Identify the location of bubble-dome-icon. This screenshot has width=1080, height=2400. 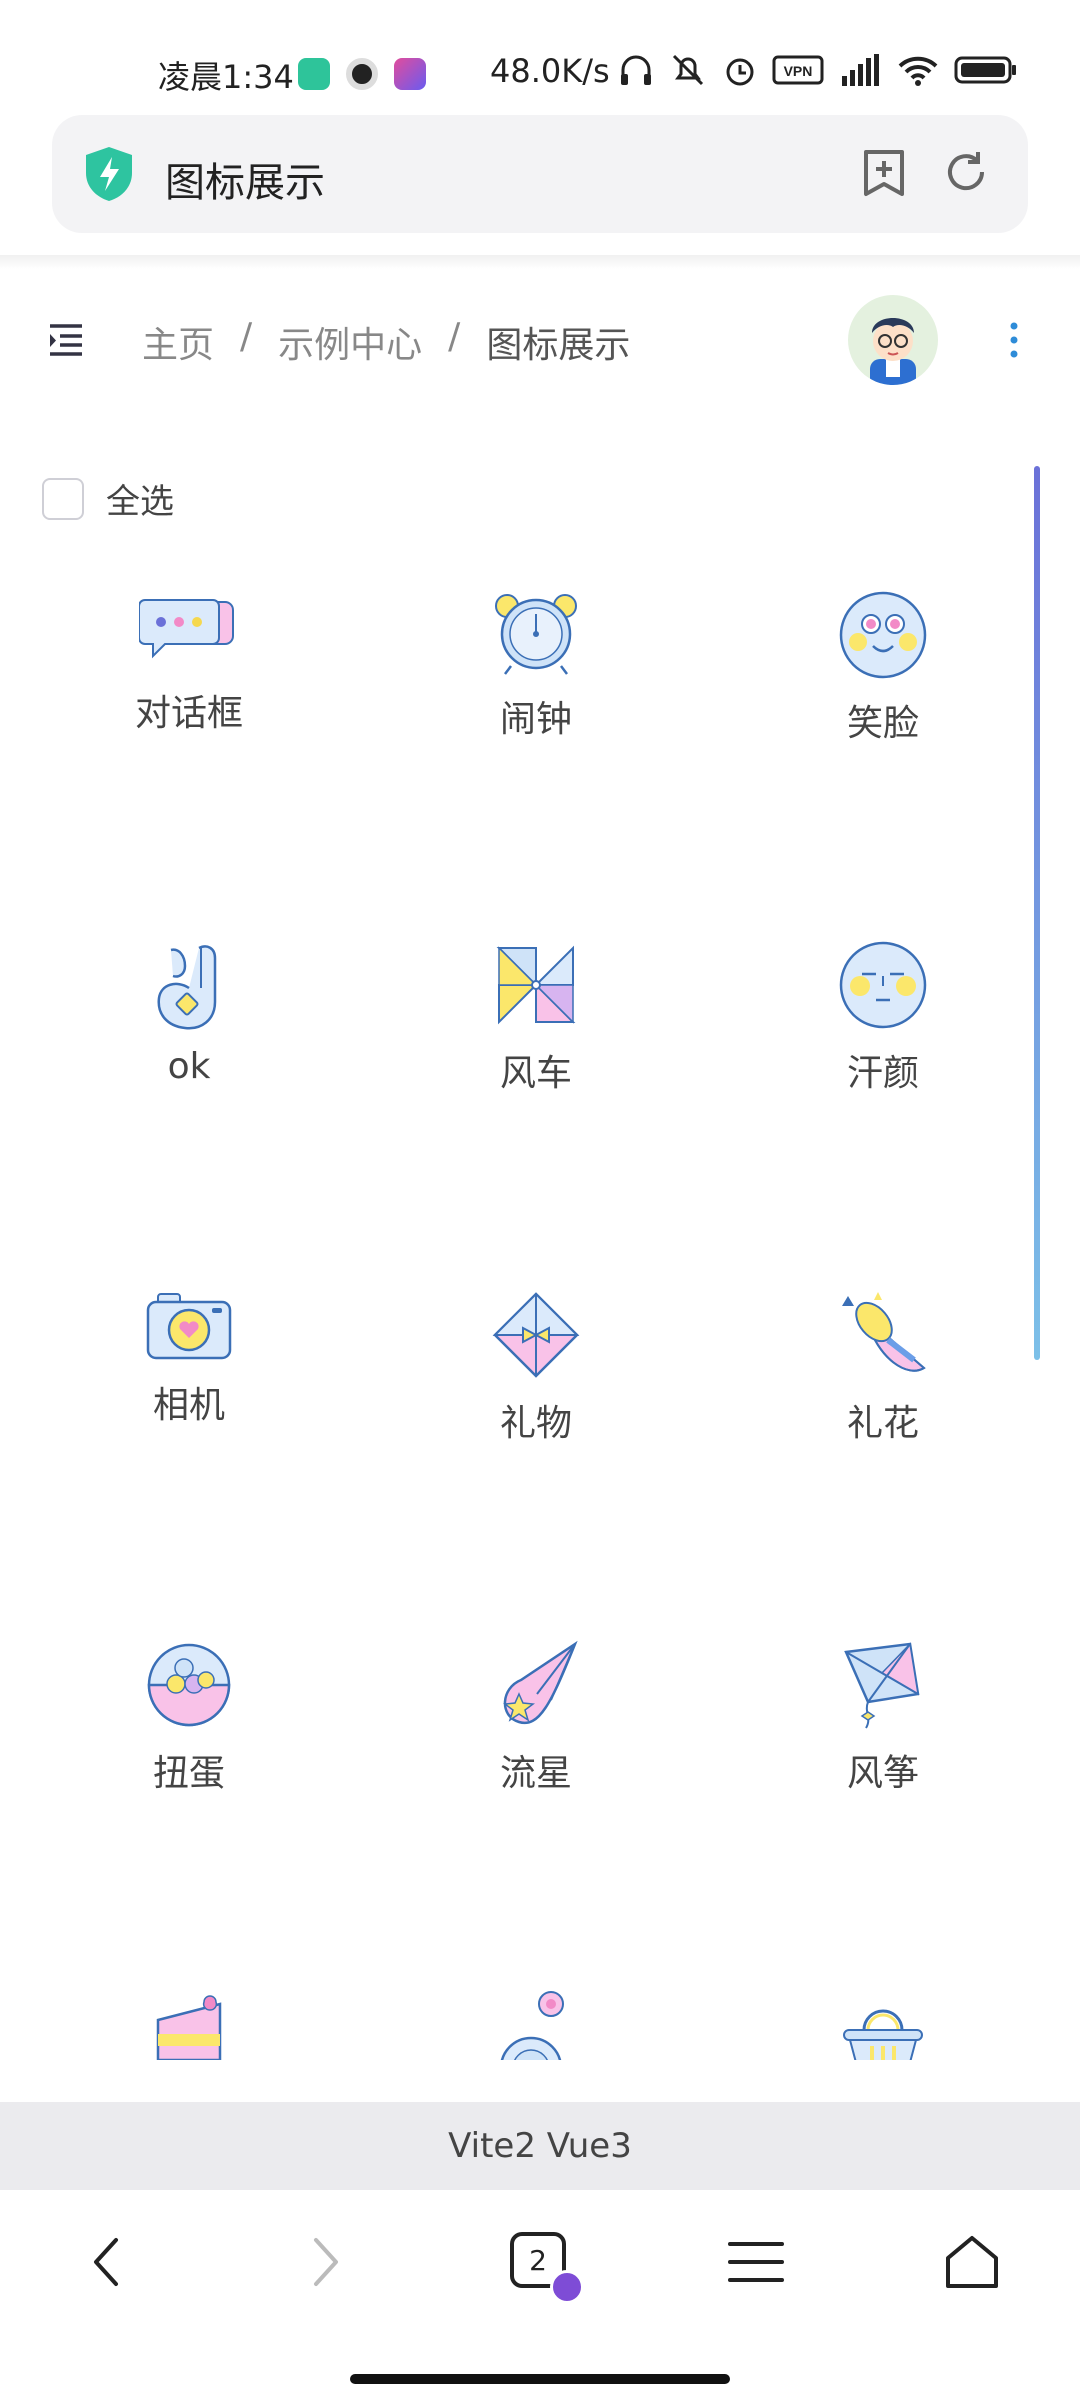
(532, 2025).